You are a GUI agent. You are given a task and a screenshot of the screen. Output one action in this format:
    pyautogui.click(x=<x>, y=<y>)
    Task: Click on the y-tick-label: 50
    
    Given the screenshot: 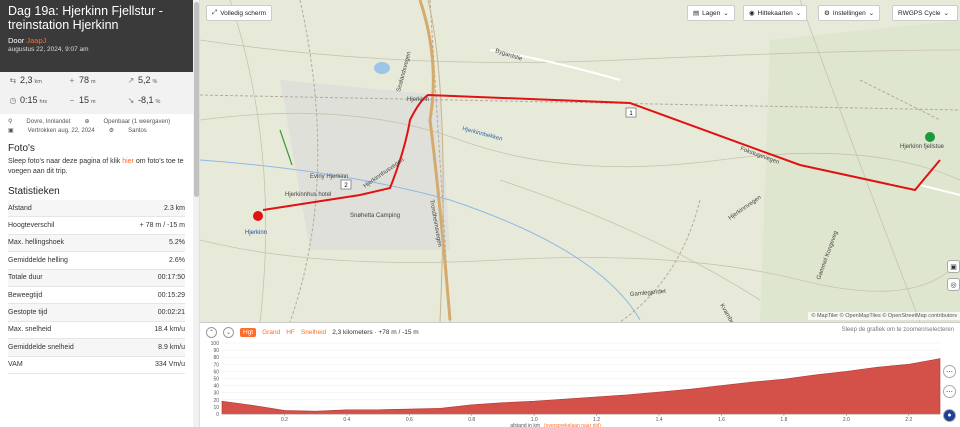 What is the action you would take?
    pyautogui.click(x=216, y=380)
    